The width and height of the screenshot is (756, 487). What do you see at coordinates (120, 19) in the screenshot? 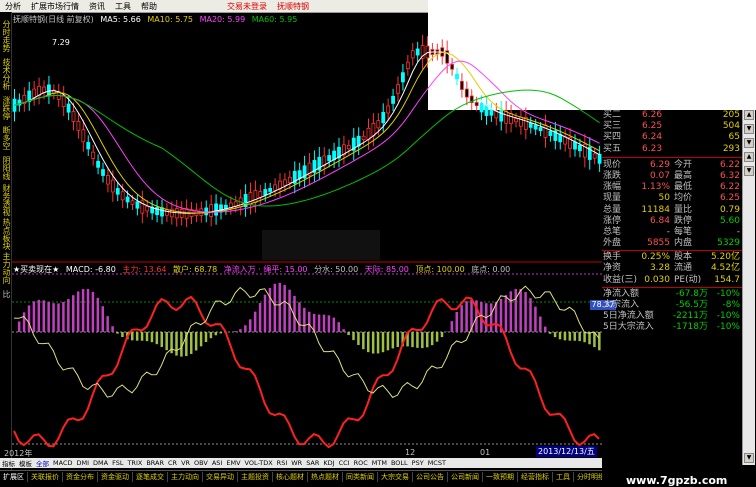
I see `ma5-label: MA5: 5.66` at bounding box center [120, 19].